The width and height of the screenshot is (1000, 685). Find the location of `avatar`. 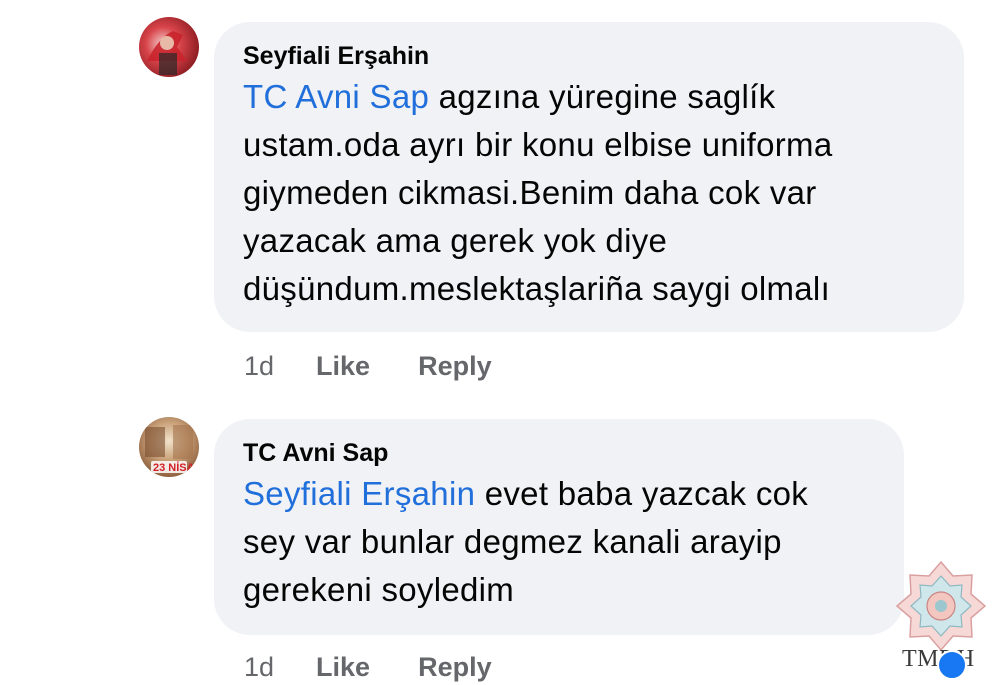

avatar is located at coordinates (169, 47).